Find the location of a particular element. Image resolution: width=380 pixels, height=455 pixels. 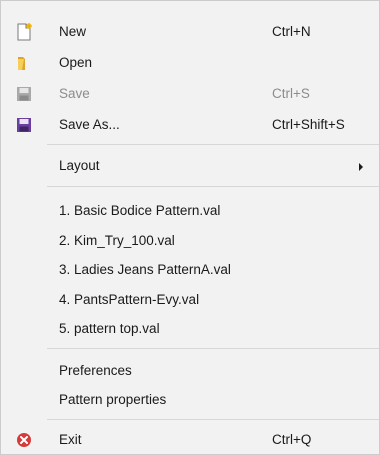

new-document-icon is located at coordinates (24, 32).